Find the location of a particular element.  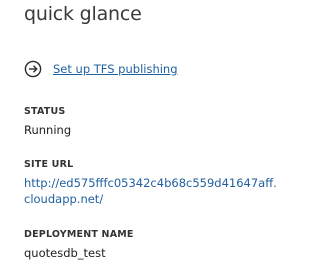

setup-tfs-publishing-link: Set up TFS publishing is located at coordinates (115, 69).